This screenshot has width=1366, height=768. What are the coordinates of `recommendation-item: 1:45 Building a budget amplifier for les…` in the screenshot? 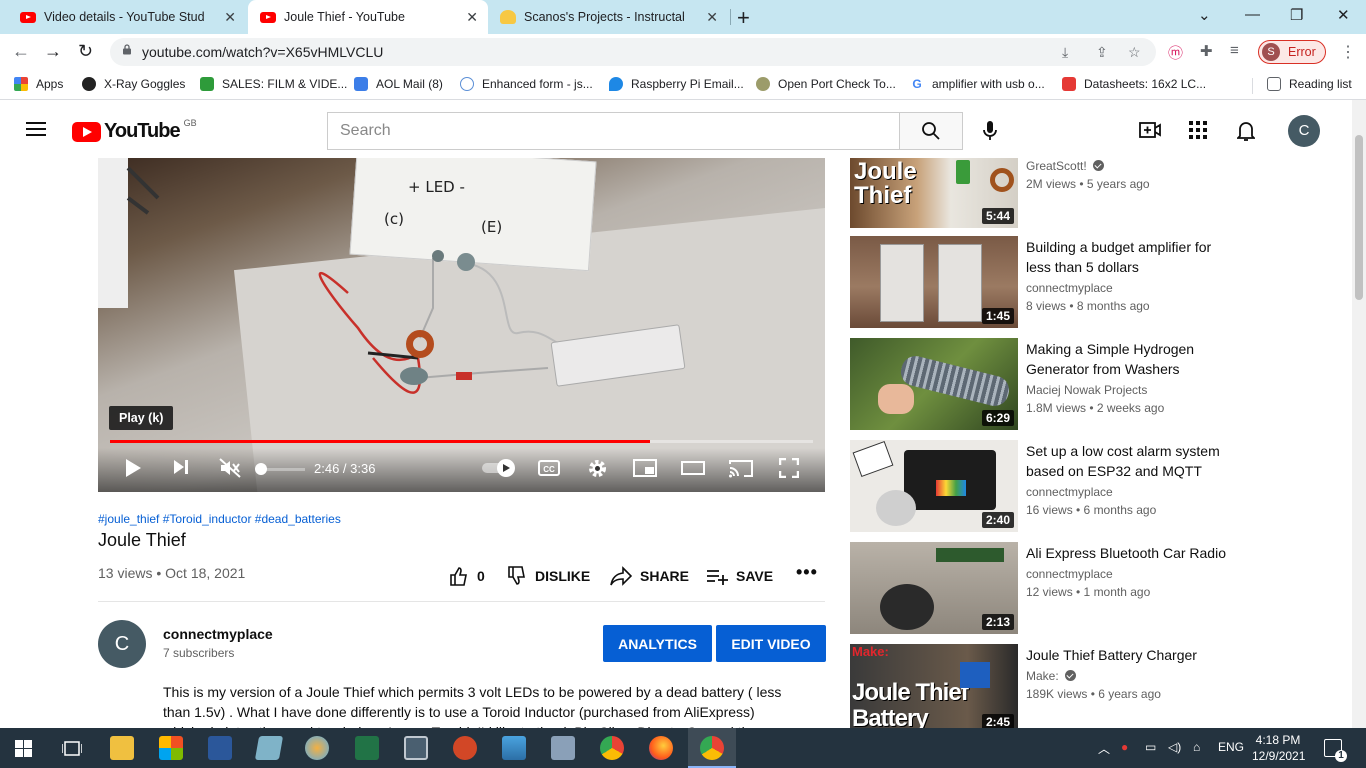 It's located at (1035, 282).